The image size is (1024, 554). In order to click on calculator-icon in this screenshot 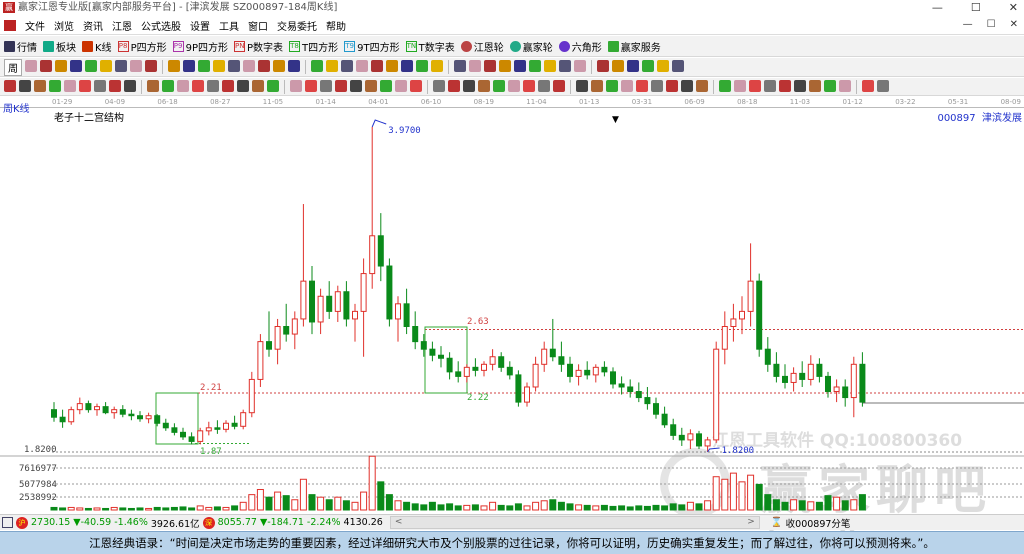, I will do `click(7, 522)`.